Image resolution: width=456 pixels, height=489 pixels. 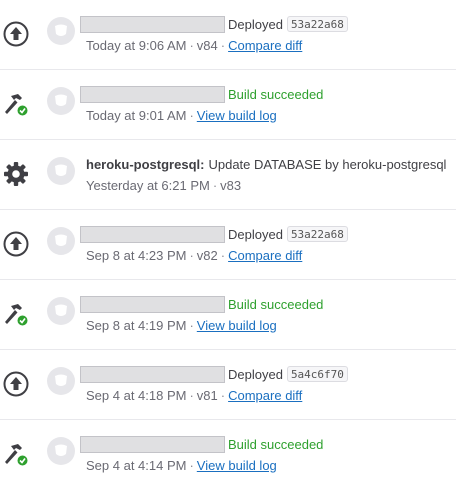 What do you see at coordinates (136, 45) in the screenshot?
I see `timestamp: Today at 9:06 AM` at bounding box center [136, 45].